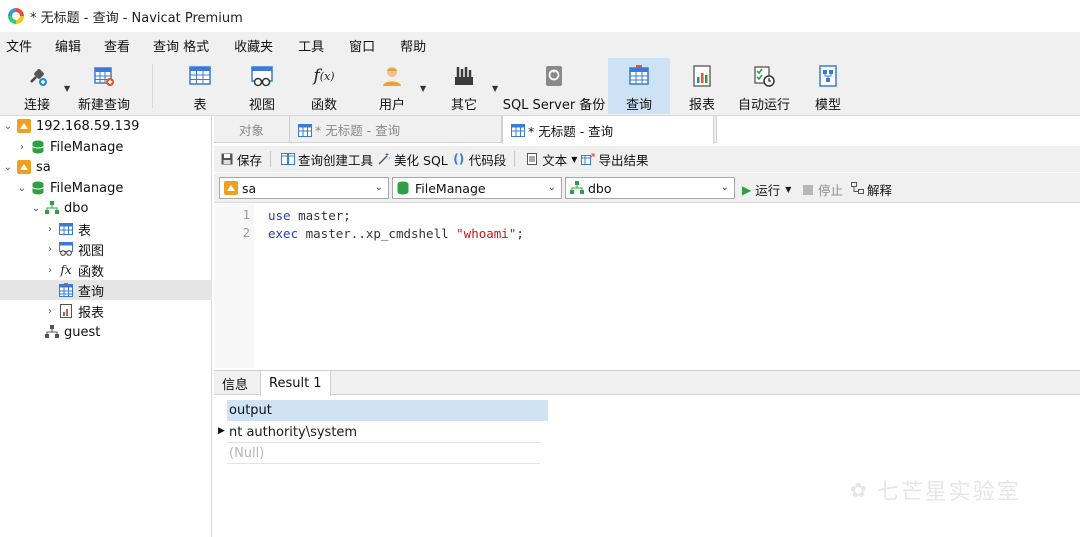 The height and width of the screenshot is (537, 1080). Describe the element at coordinates (309, 215) in the screenshot. I see `code-line: use master;` at that location.